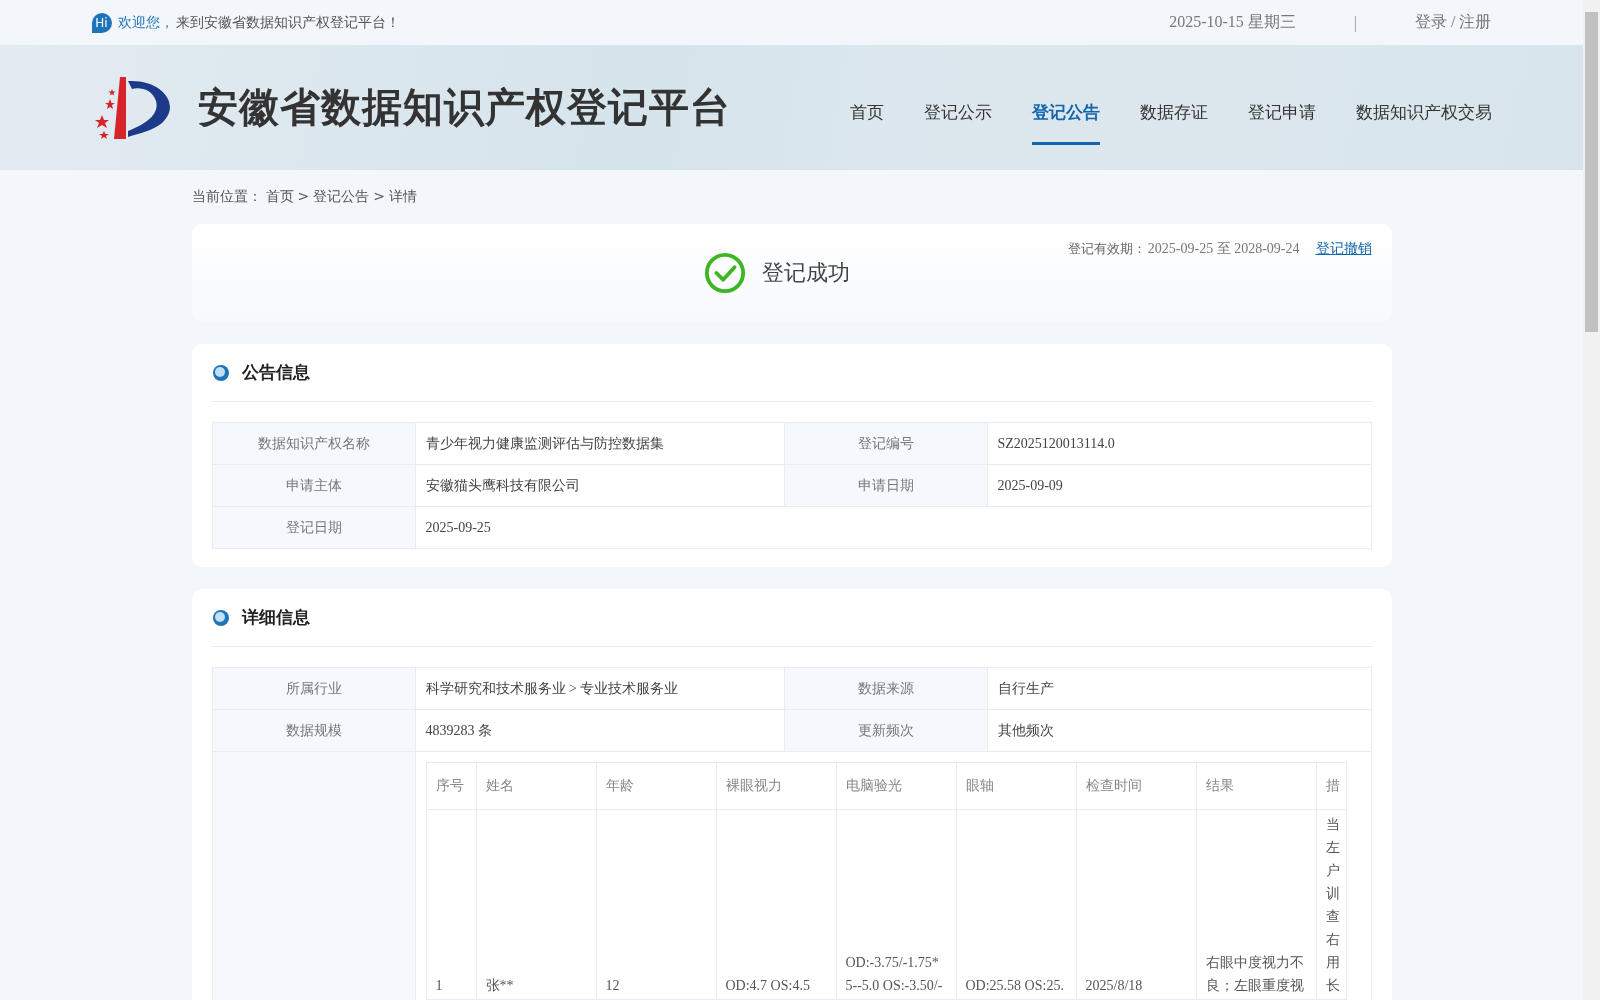  What do you see at coordinates (1453, 22) in the screenshot?
I see `login-register-link: 登录 / 注册` at bounding box center [1453, 22].